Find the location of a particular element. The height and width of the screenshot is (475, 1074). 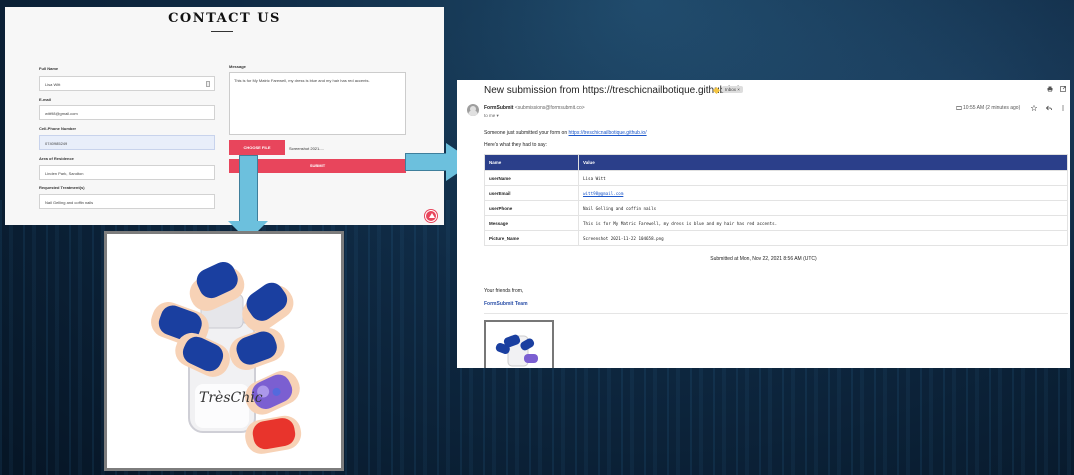

friends-text: Your friends from, is located at coordinates (504, 291).